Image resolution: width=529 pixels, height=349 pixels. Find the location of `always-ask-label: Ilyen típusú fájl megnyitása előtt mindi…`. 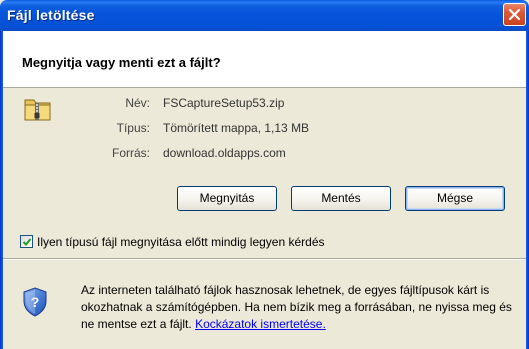

always-ask-label: Ilyen típusú fájl megnyitása előtt mindi… is located at coordinates (181, 242).